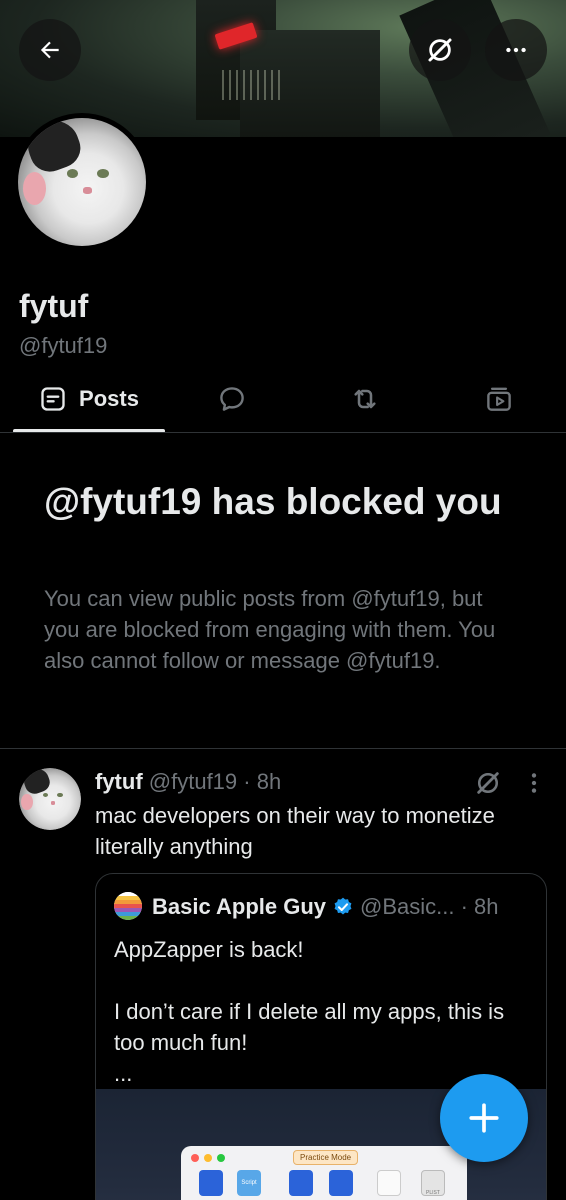 Image resolution: width=566 pixels, height=1200 pixels. I want to click on grok-button, so click(440, 50).